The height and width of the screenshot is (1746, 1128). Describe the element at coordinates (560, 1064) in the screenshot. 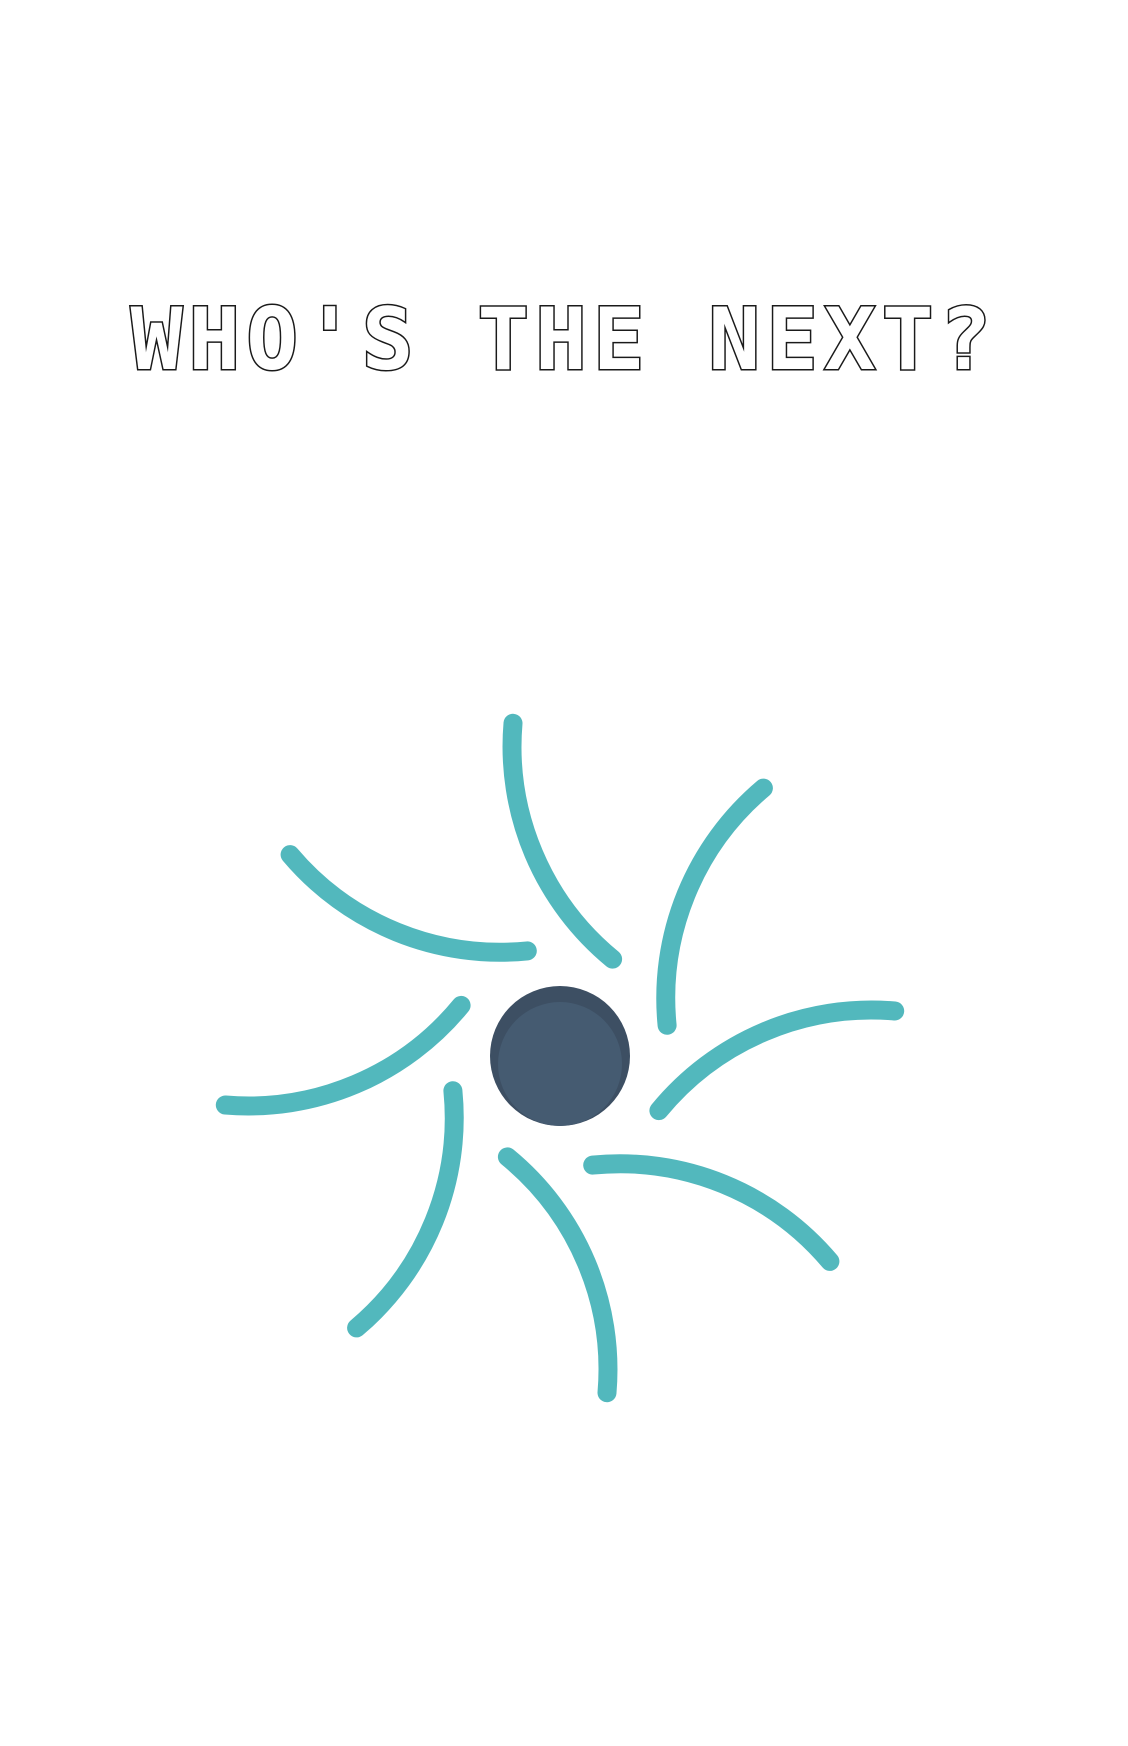

I see `swirl-core` at that location.